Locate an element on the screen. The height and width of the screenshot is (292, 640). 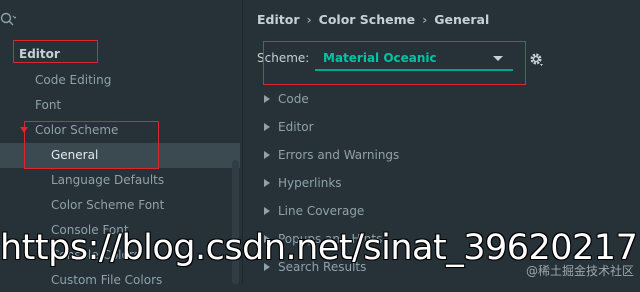
breadcrumb-item: General is located at coordinates (462, 19).